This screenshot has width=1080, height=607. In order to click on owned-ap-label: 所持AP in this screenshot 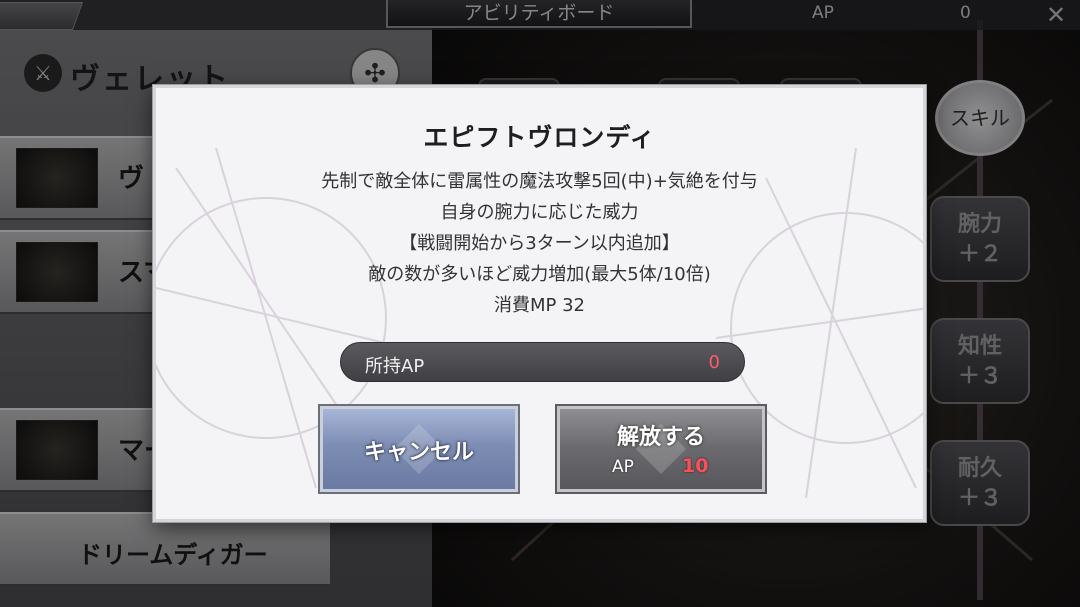, I will do `click(395, 366)`.